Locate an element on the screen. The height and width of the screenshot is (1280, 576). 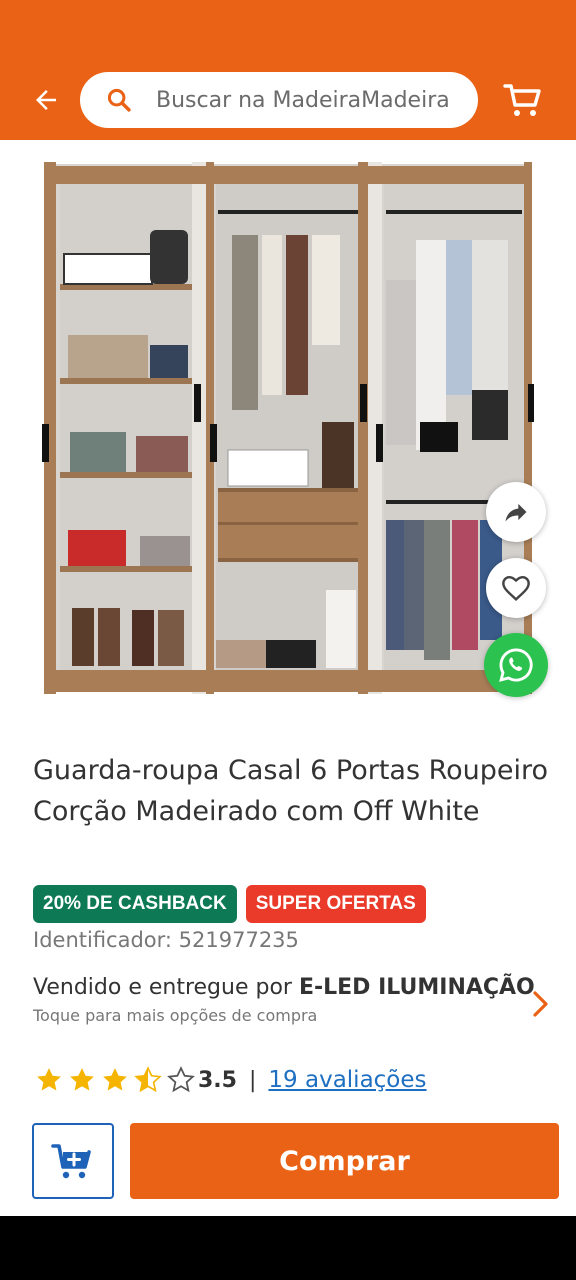
reviews-link: 19 avaliações is located at coordinates (347, 1080).